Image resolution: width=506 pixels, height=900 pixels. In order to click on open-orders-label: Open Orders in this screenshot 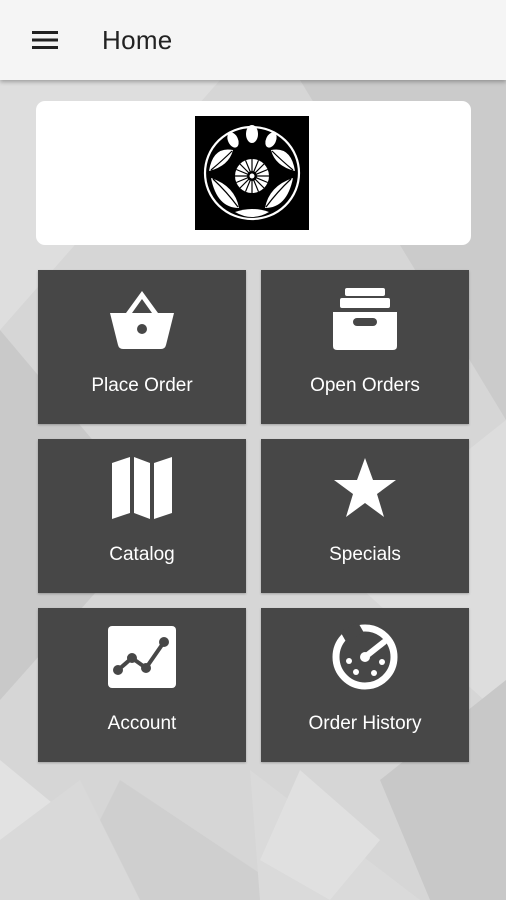, I will do `click(365, 385)`.